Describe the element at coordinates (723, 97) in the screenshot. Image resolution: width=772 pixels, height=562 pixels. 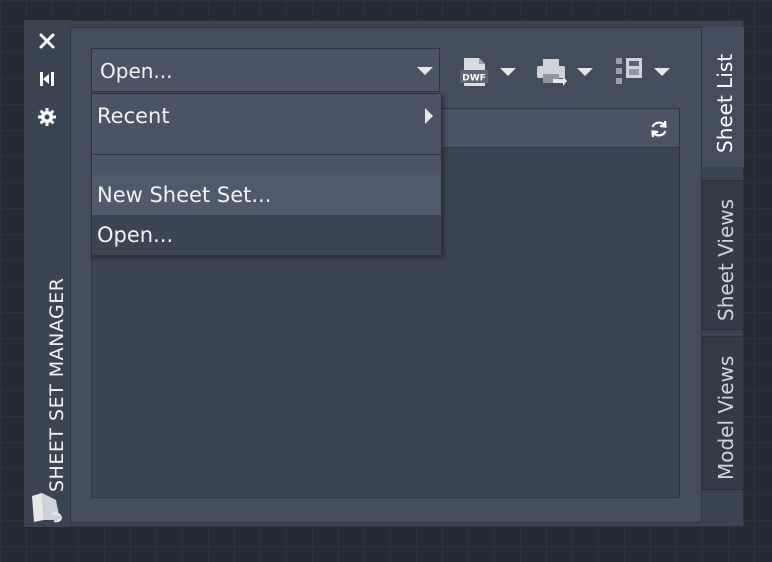
I see `tab-sheet-list: Sheet List` at that location.